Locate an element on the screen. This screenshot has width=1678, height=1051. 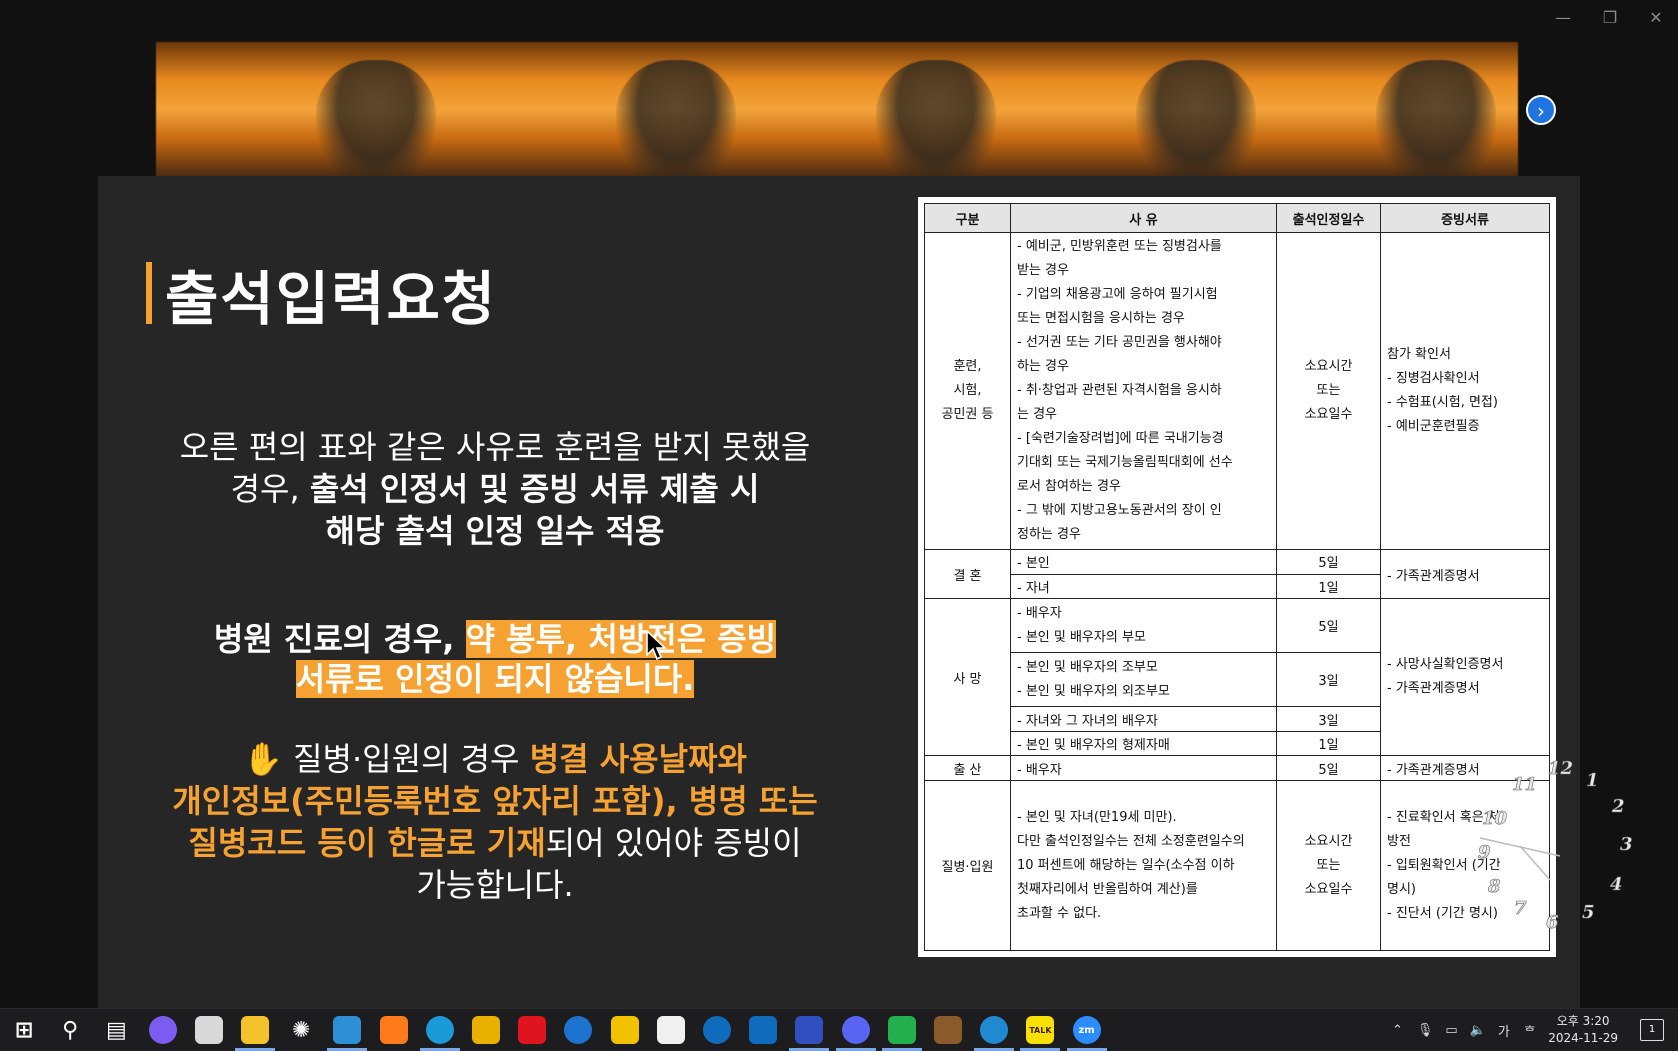
docs-death: - 사망사실확인증명서 - 가족관계증명서 is located at coordinates (1465, 677).